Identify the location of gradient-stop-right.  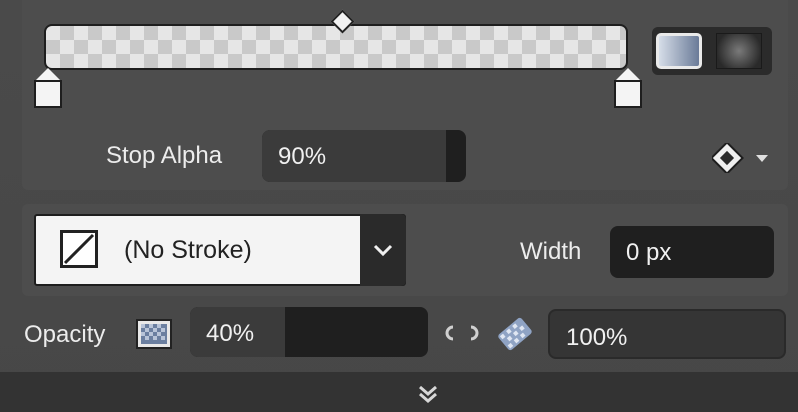
(628, 88).